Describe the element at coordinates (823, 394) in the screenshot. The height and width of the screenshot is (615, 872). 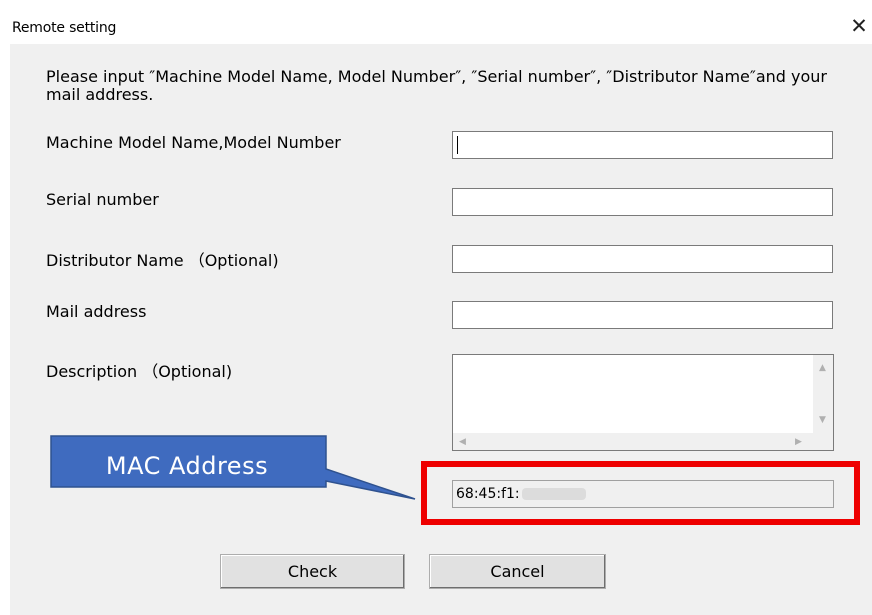
I see `vertical-scrollbar: ▲ ▼` at that location.